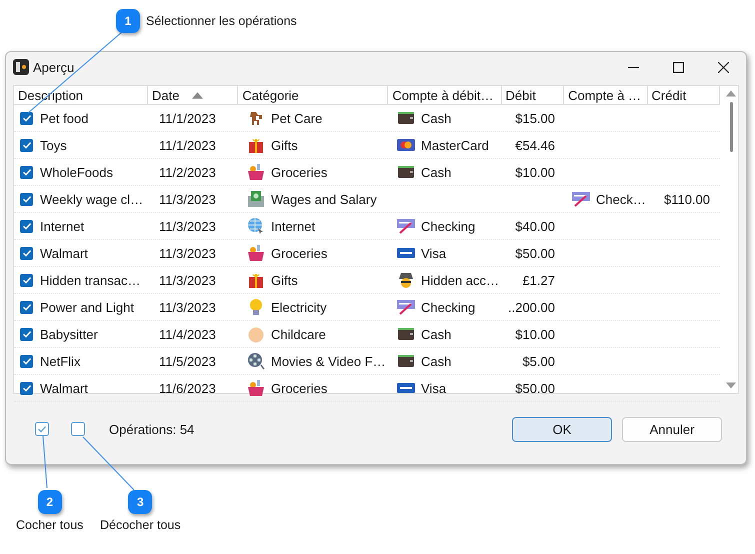 The height and width of the screenshot is (554, 755). I want to click on column-header: Catégorie, so click(313, 95).